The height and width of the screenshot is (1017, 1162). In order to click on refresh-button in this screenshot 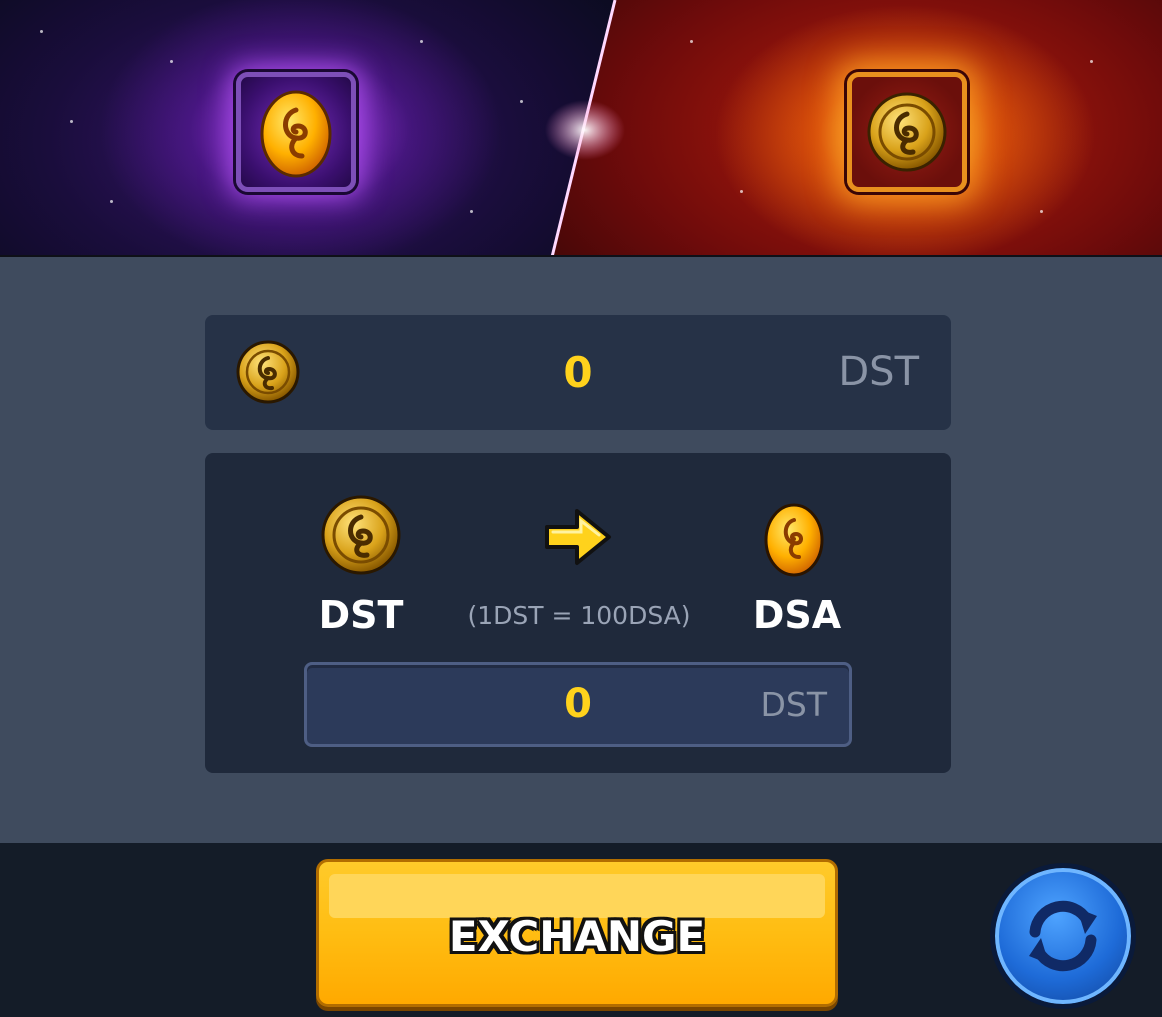, I will do `click(1063, 936)`.